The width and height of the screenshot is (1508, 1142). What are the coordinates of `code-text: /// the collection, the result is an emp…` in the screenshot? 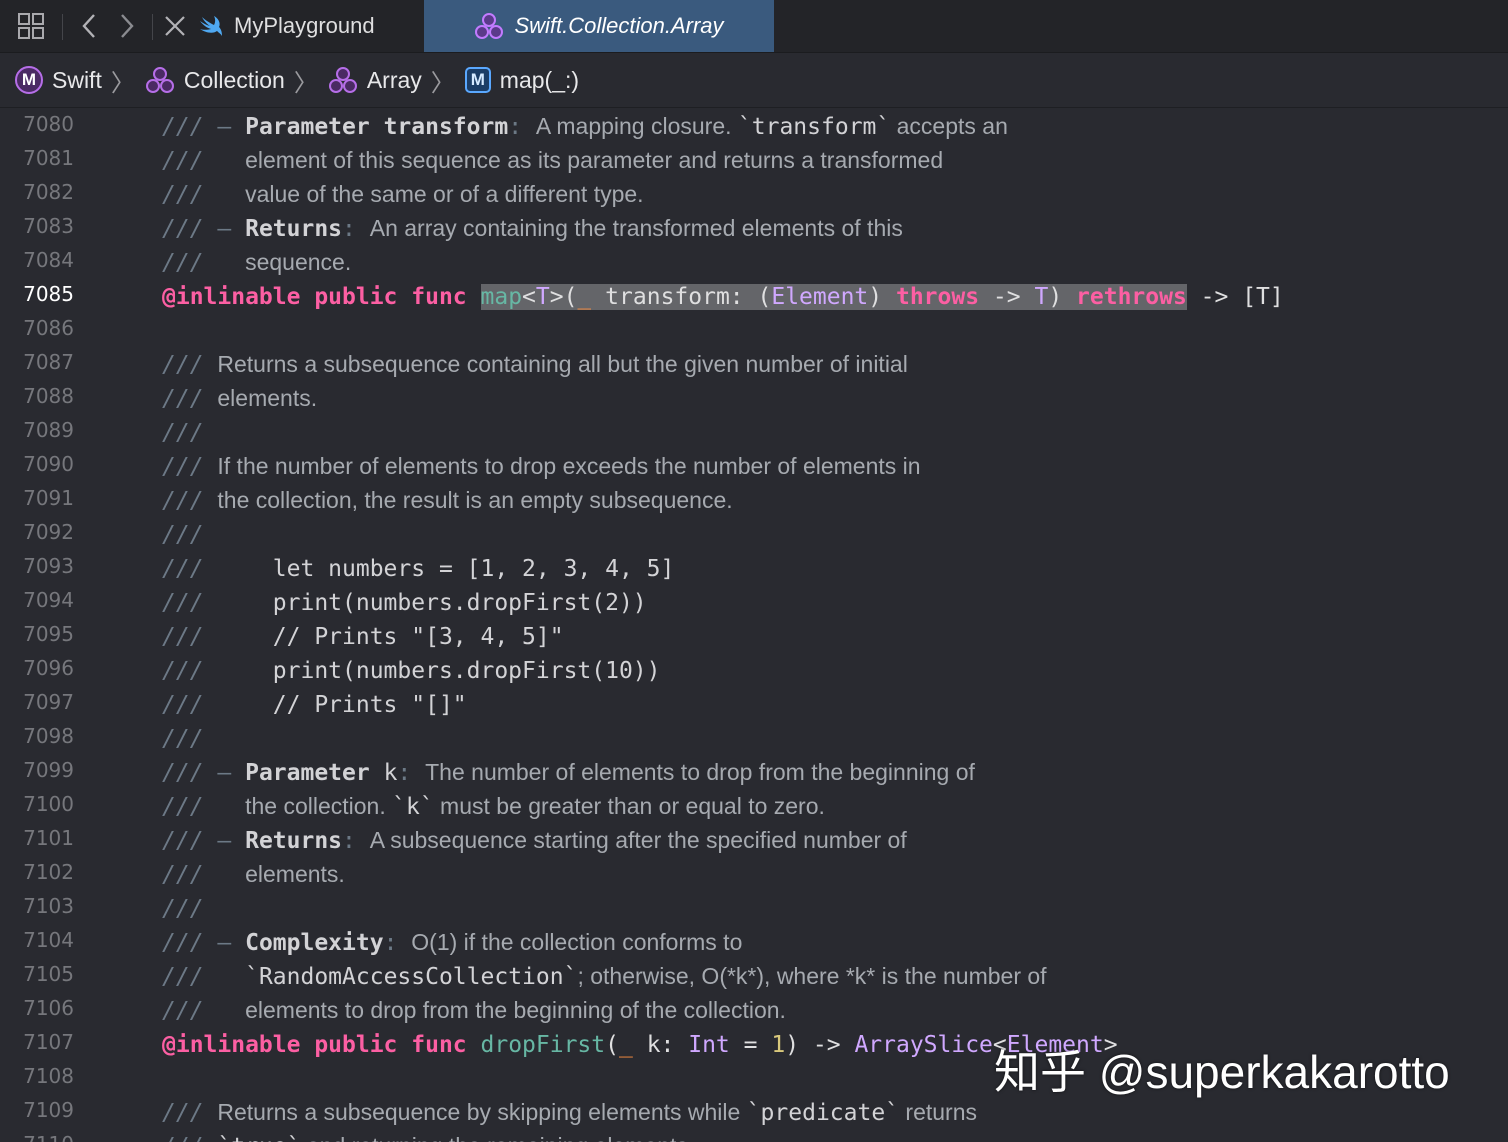 It's located at (447, 500).